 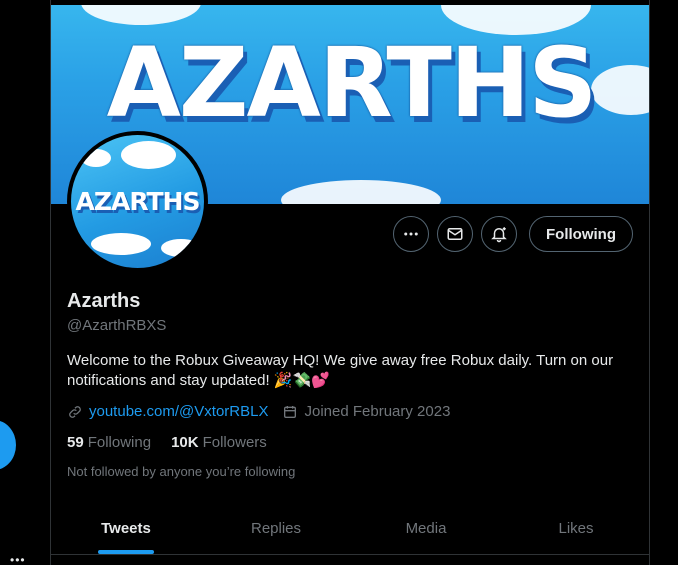 I want to click on profile-stats: 59 Following 10K Followers, so click(x=177, y=442).